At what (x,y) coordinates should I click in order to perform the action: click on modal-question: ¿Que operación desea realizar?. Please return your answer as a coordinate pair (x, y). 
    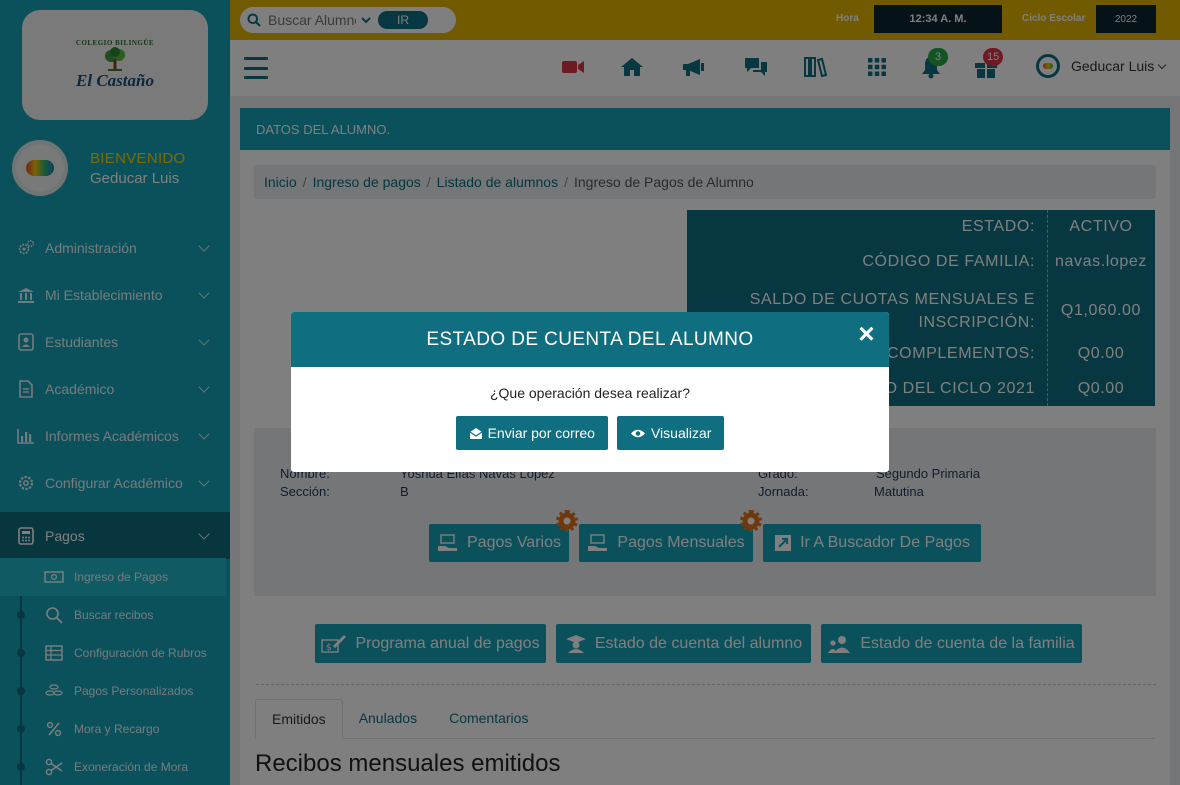
    Looking at the image, I should click on (589, 393).